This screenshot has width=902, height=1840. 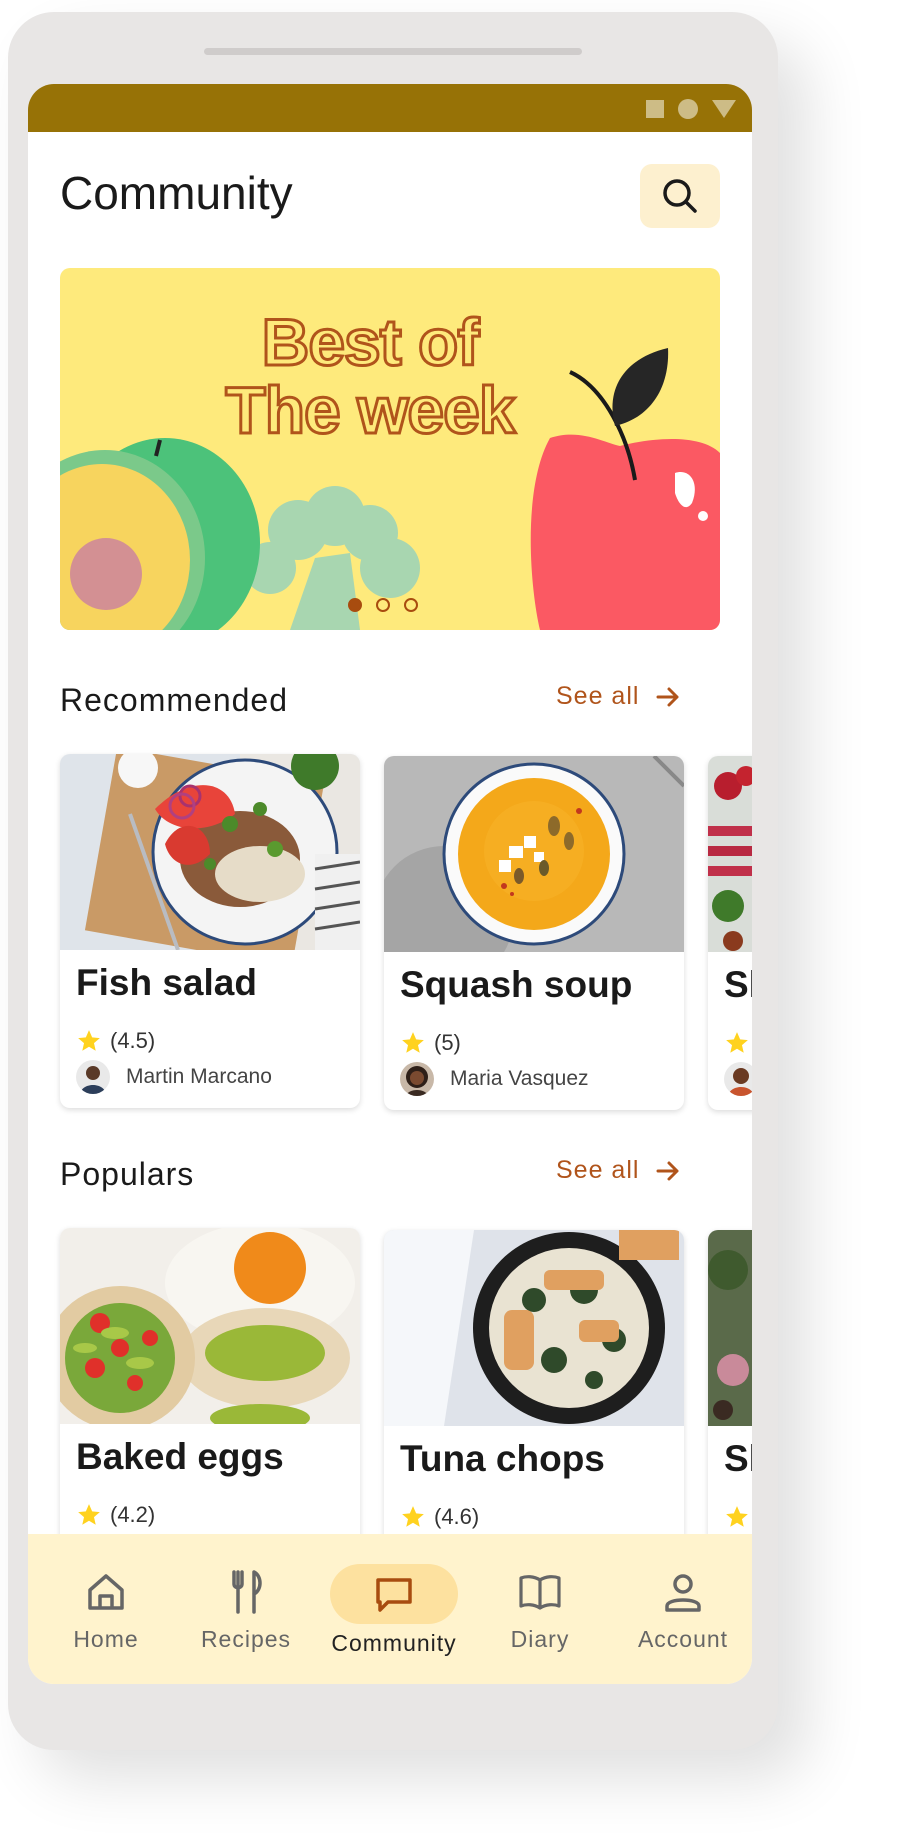 I want to click on recipe-rating: (4.2), so click(x=115, y=1515).